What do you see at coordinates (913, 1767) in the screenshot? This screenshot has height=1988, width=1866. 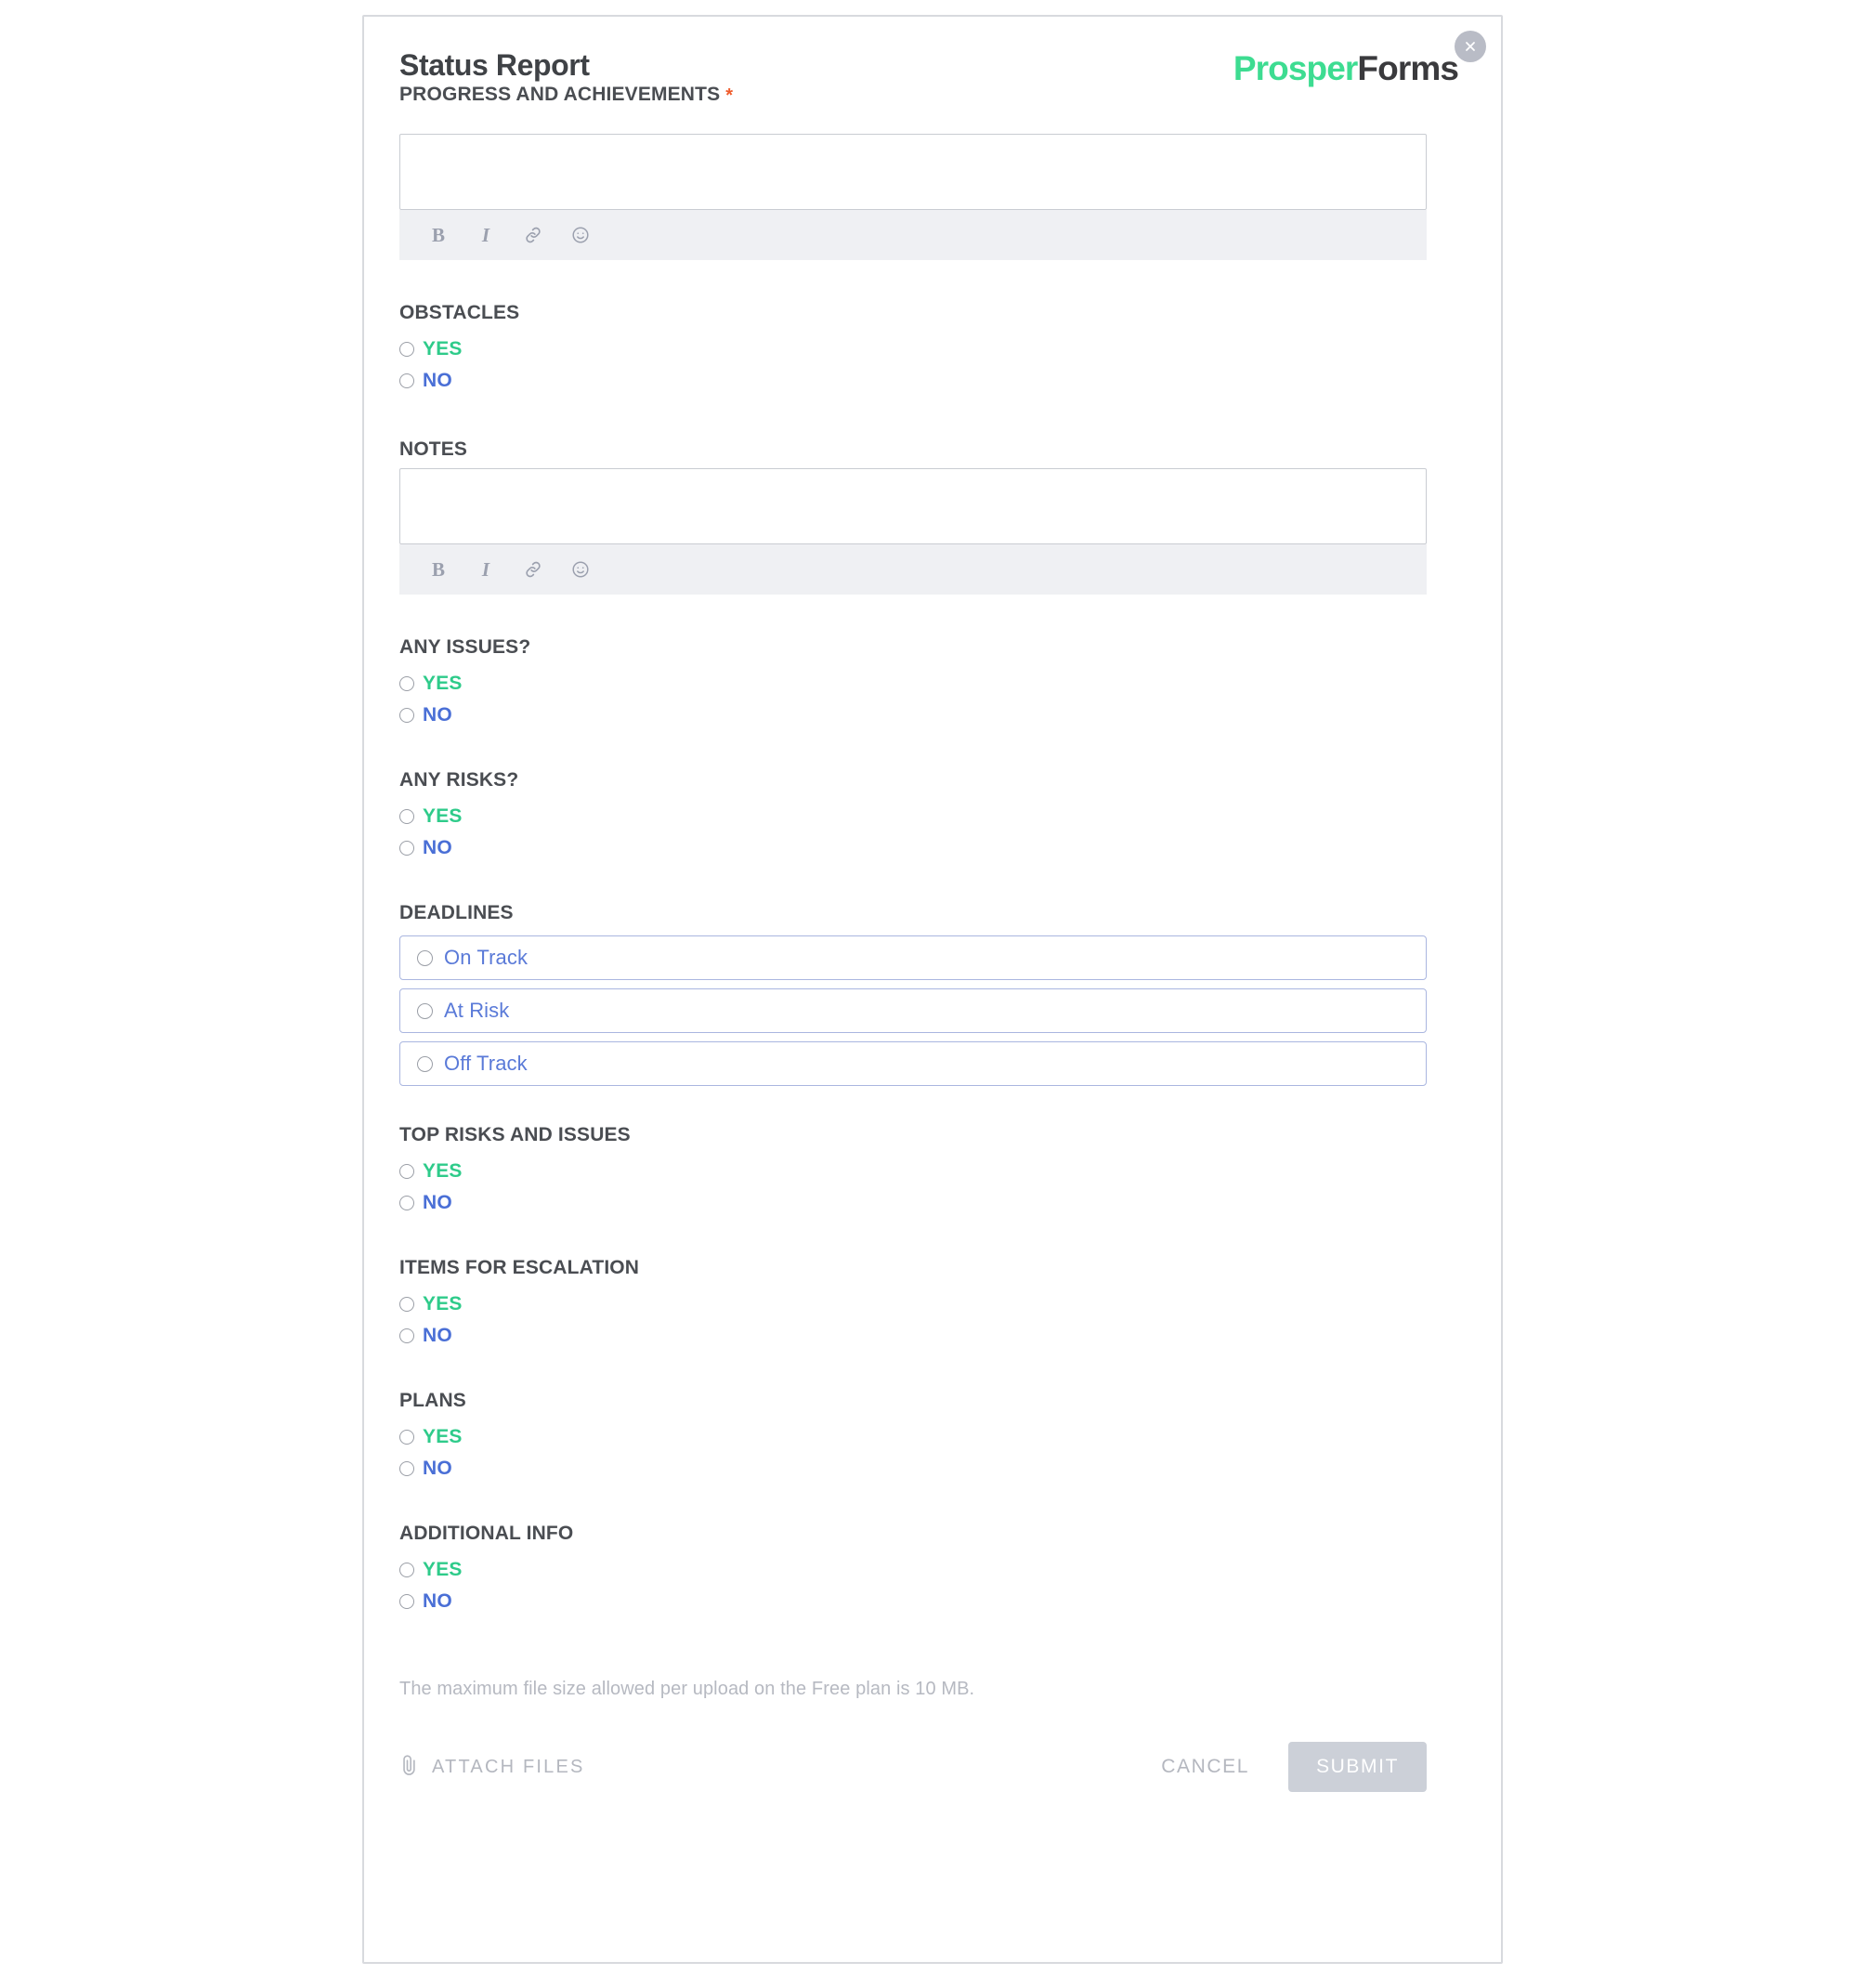 I see `form-footer-bar: ATTACH FILES CANCEL SUBMIT` at bounding box center [913, 1767].